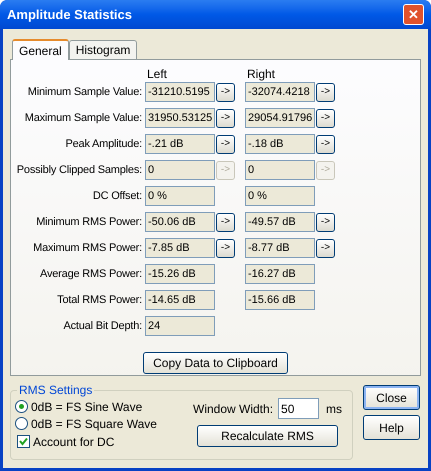 The width and height of the screenshot is (431, 471). Describe the element at coordinates (70, 15) in the screenshot. I see `window-title: Amplitude Statistics` at that location.